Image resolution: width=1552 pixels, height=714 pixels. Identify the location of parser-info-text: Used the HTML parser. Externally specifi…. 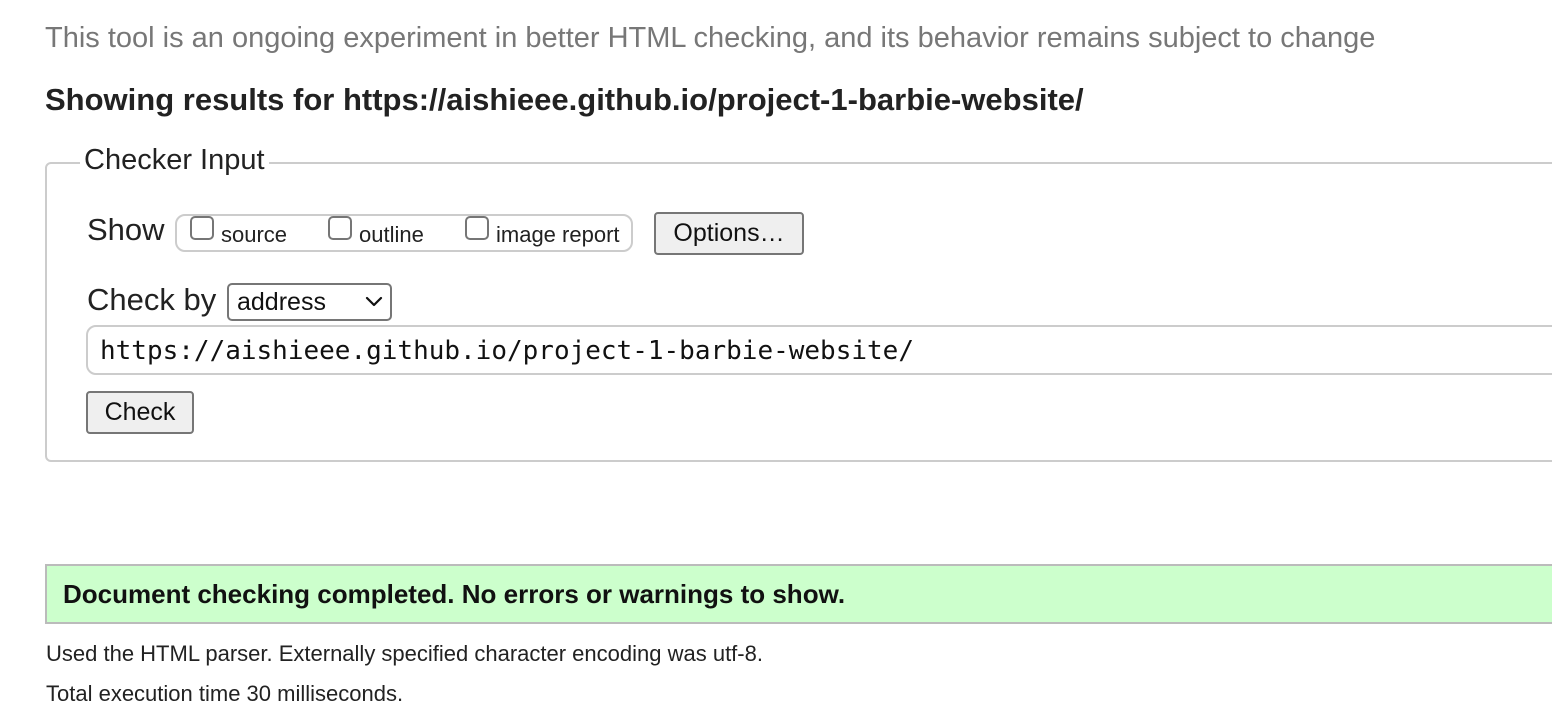
(404, 653).